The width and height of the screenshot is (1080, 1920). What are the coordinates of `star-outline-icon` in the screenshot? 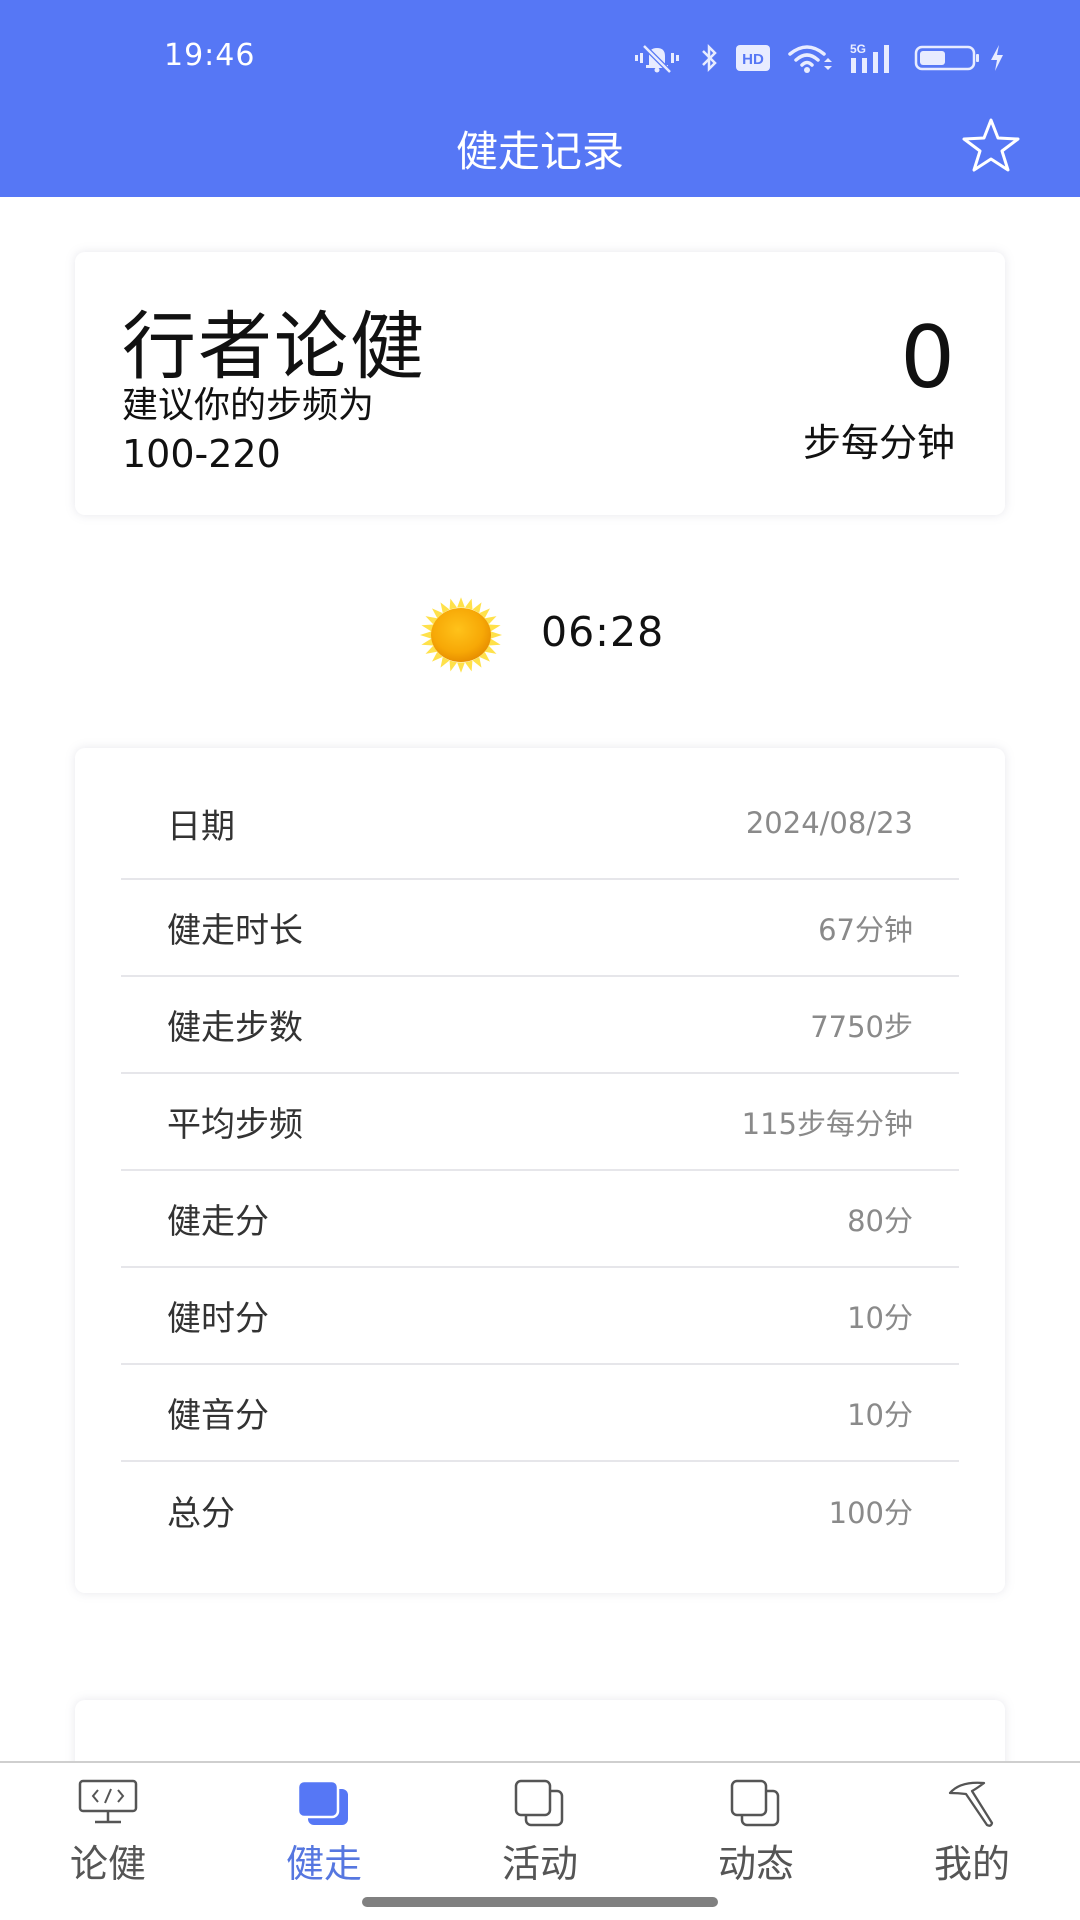 It's located at (991, 147).